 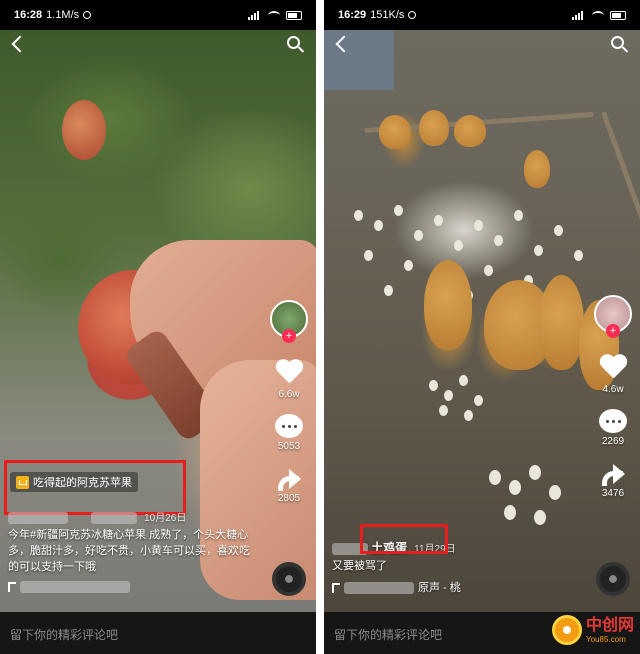 What do you see at coordinates (165, 518) in the screenshot?
I see `post-date: 10月26日` at bounding box center [165, 518].